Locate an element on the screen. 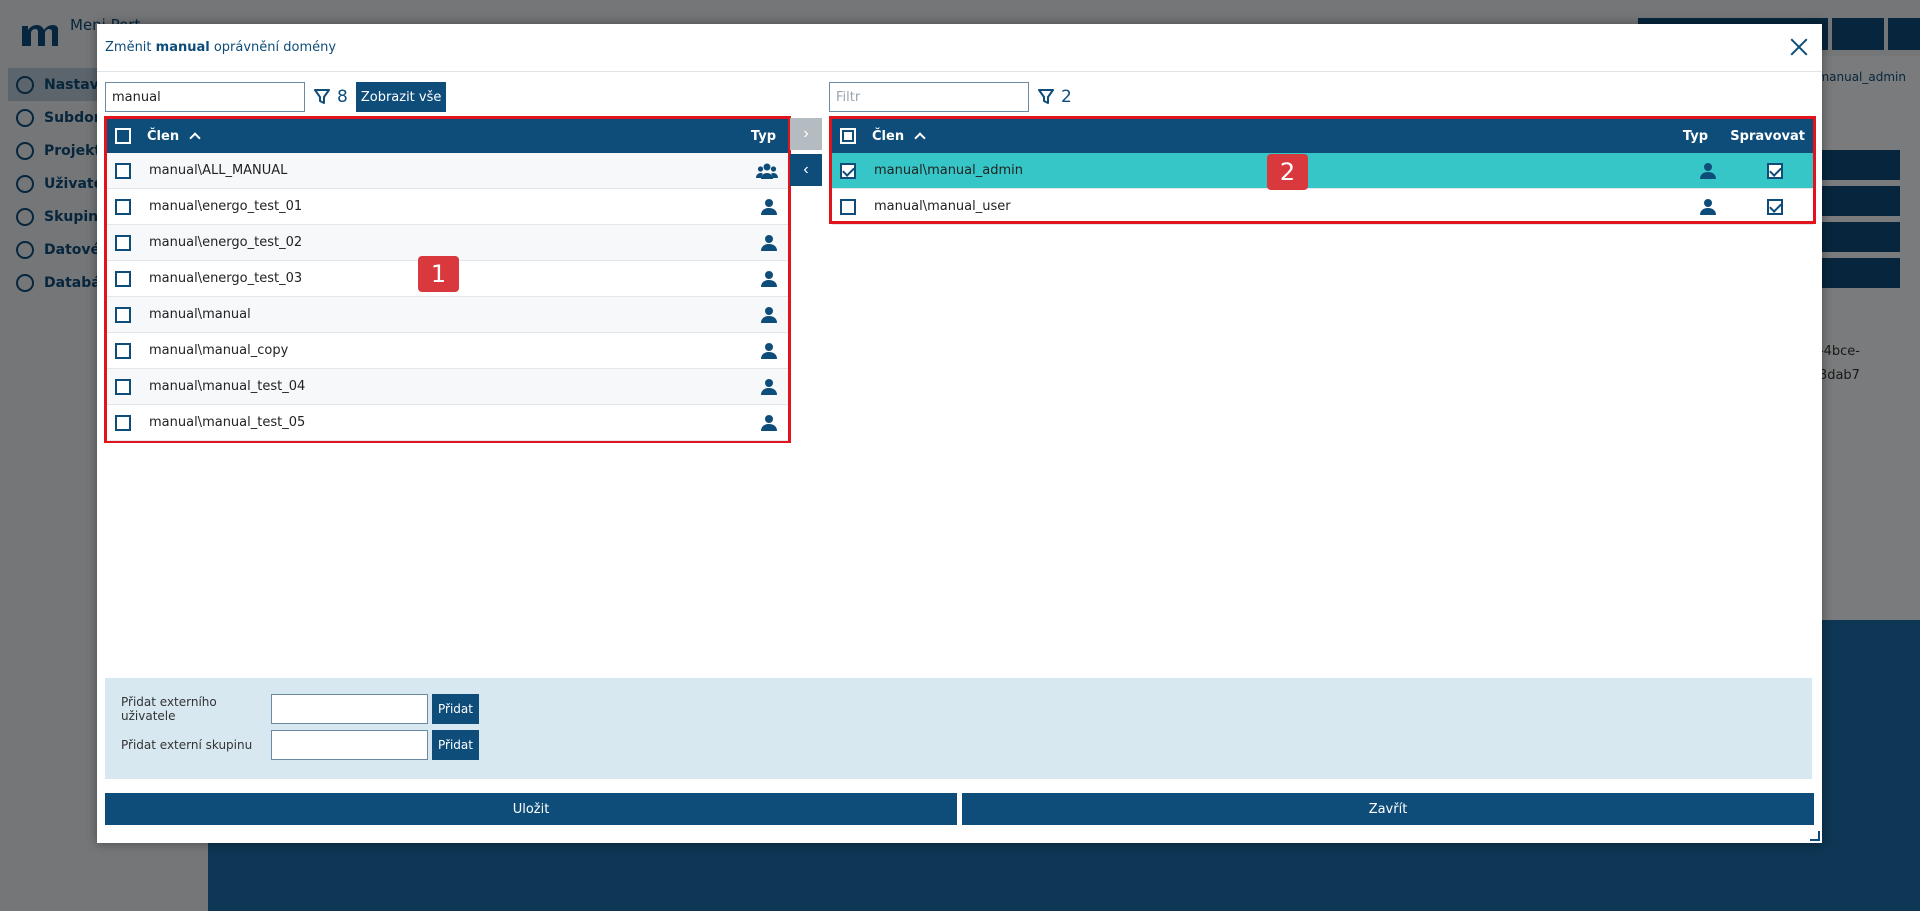  right-filter-count: 2 is located at coordinates (1066, 97).